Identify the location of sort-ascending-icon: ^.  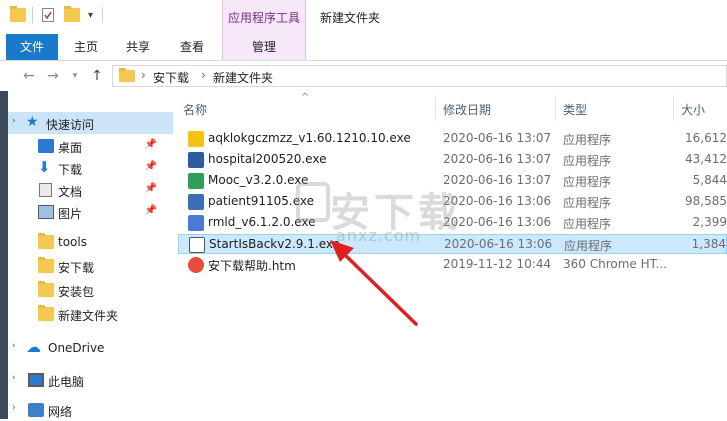
(305, 97).